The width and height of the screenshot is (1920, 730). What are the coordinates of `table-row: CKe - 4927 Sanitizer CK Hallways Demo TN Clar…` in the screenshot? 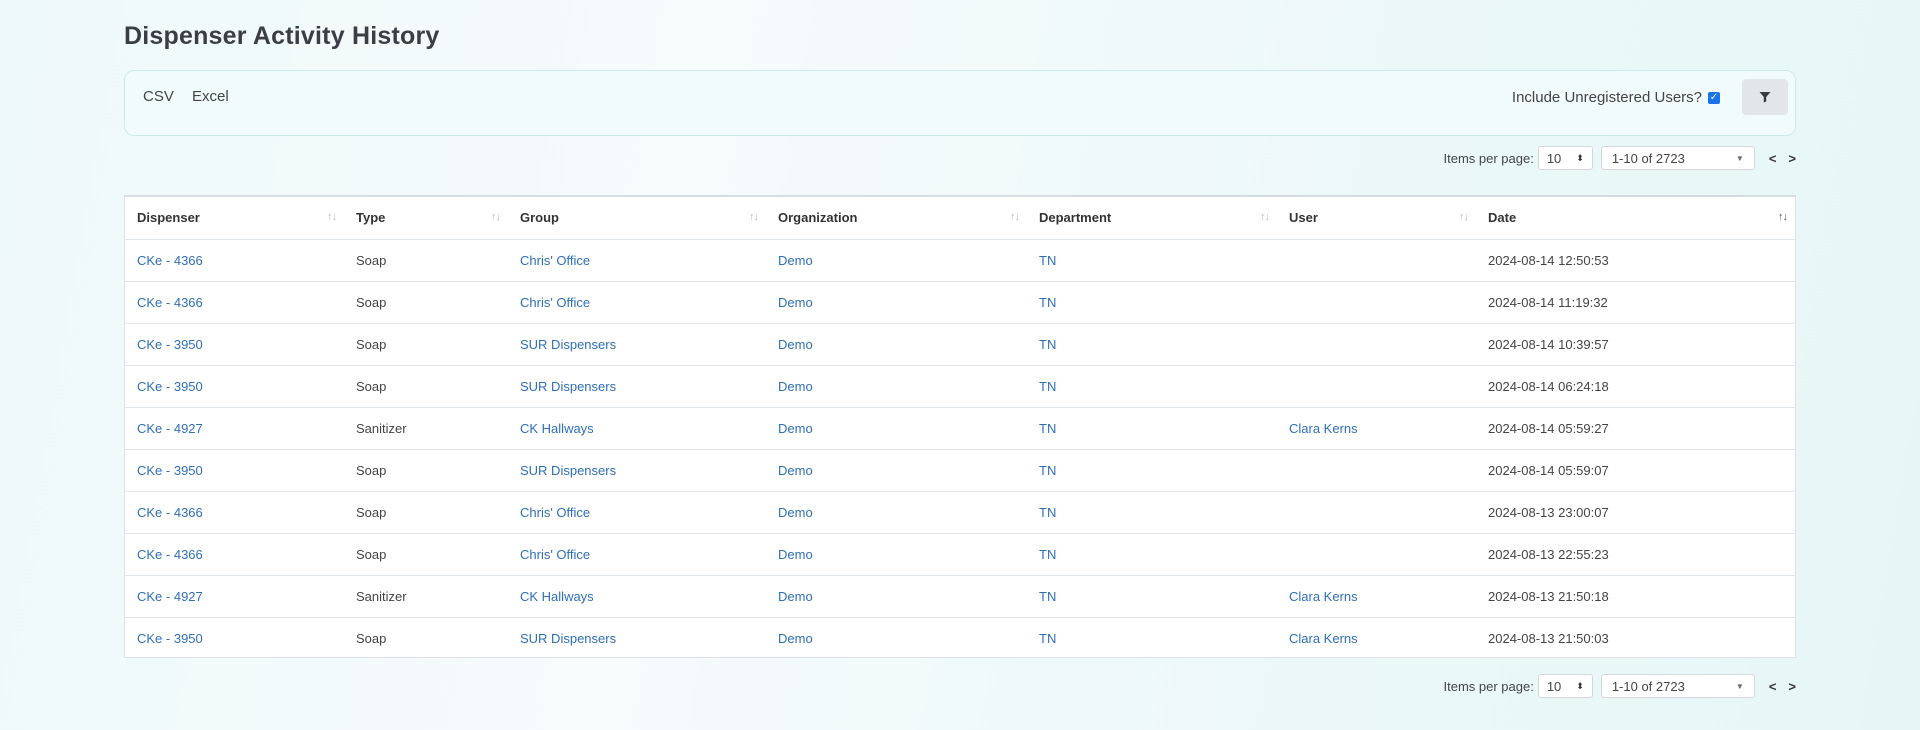 It's located at (960, 596).